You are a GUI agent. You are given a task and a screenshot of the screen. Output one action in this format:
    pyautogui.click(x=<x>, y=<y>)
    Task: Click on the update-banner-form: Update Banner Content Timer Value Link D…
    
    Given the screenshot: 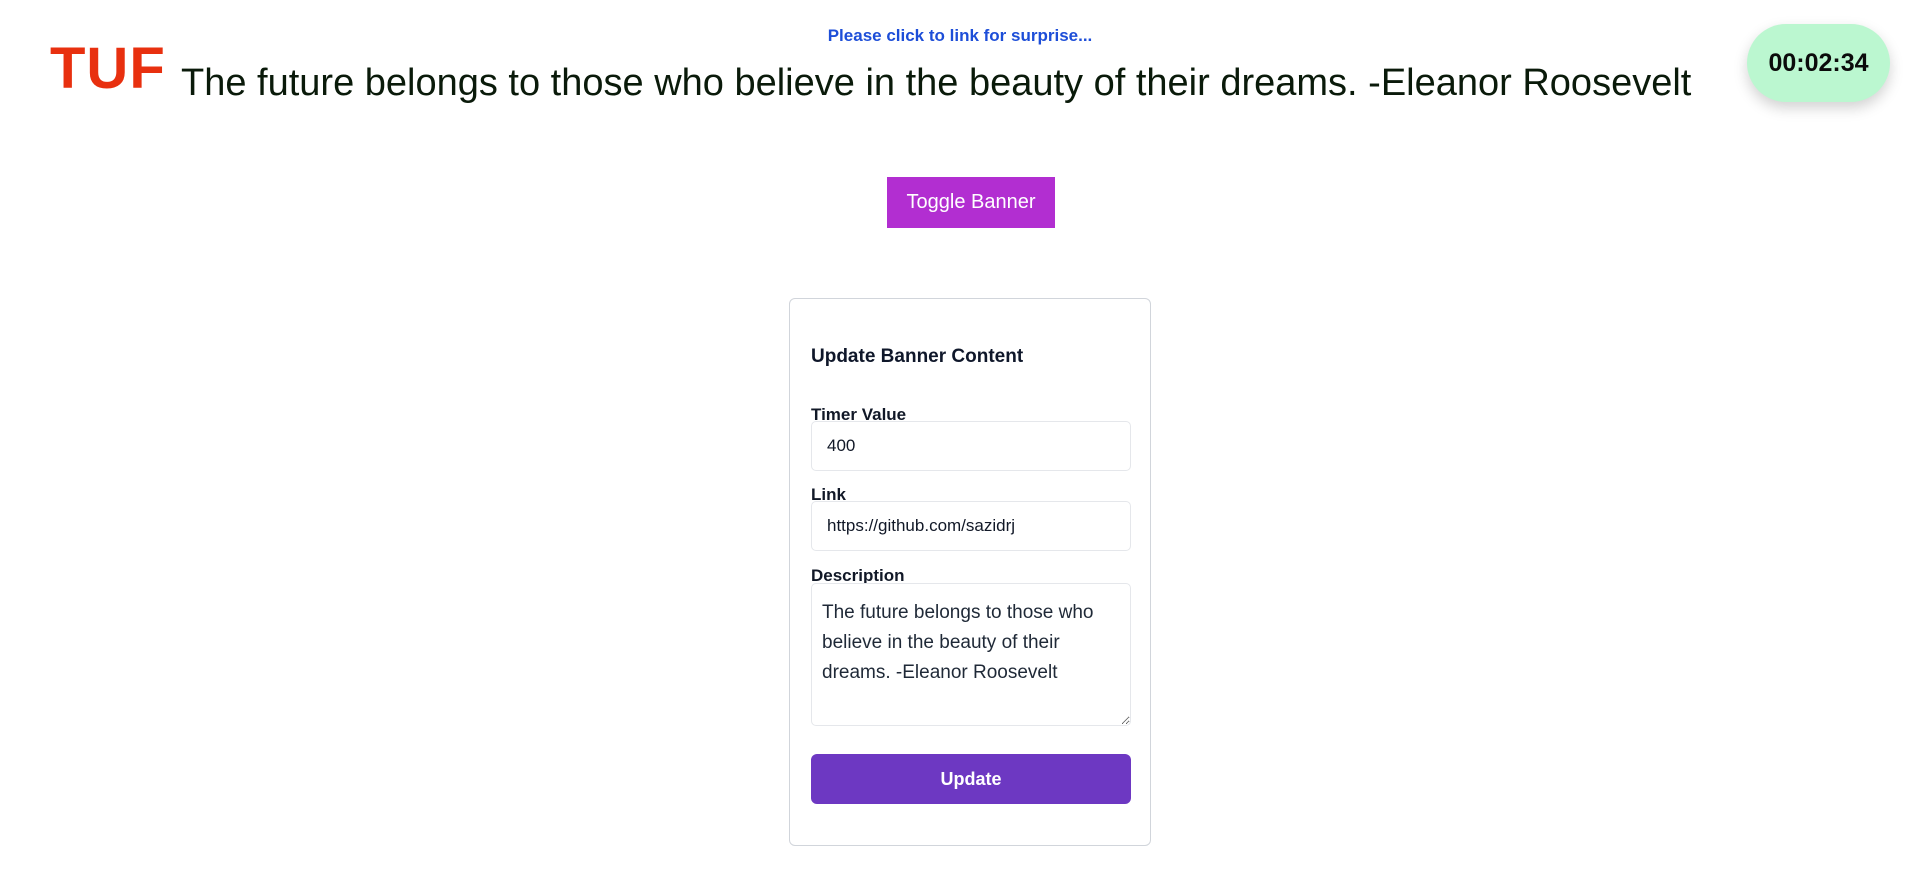 What is the action you would take?
    pyautogui.click(x=970, y=572)
    